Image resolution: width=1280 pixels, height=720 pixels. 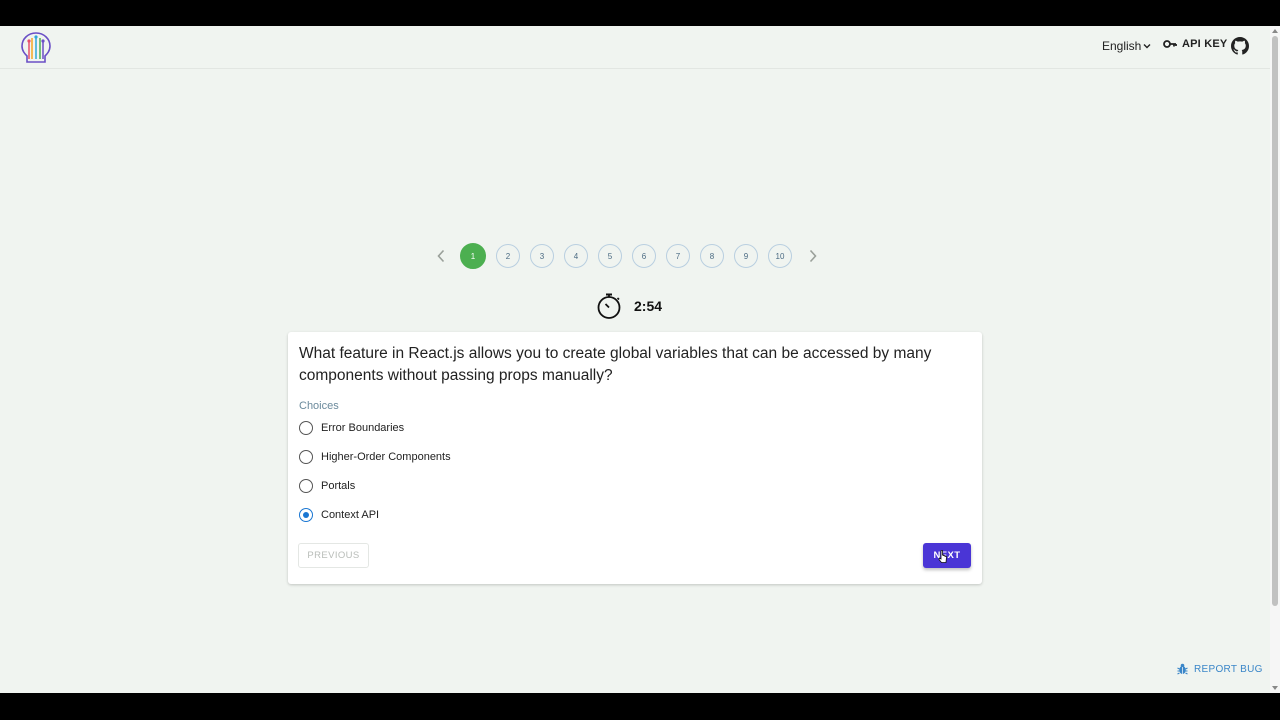 What do you see at coordinates (947, 555) in the screenshot?
I see `next-button: NEXT` at bounding box center [947, 555].